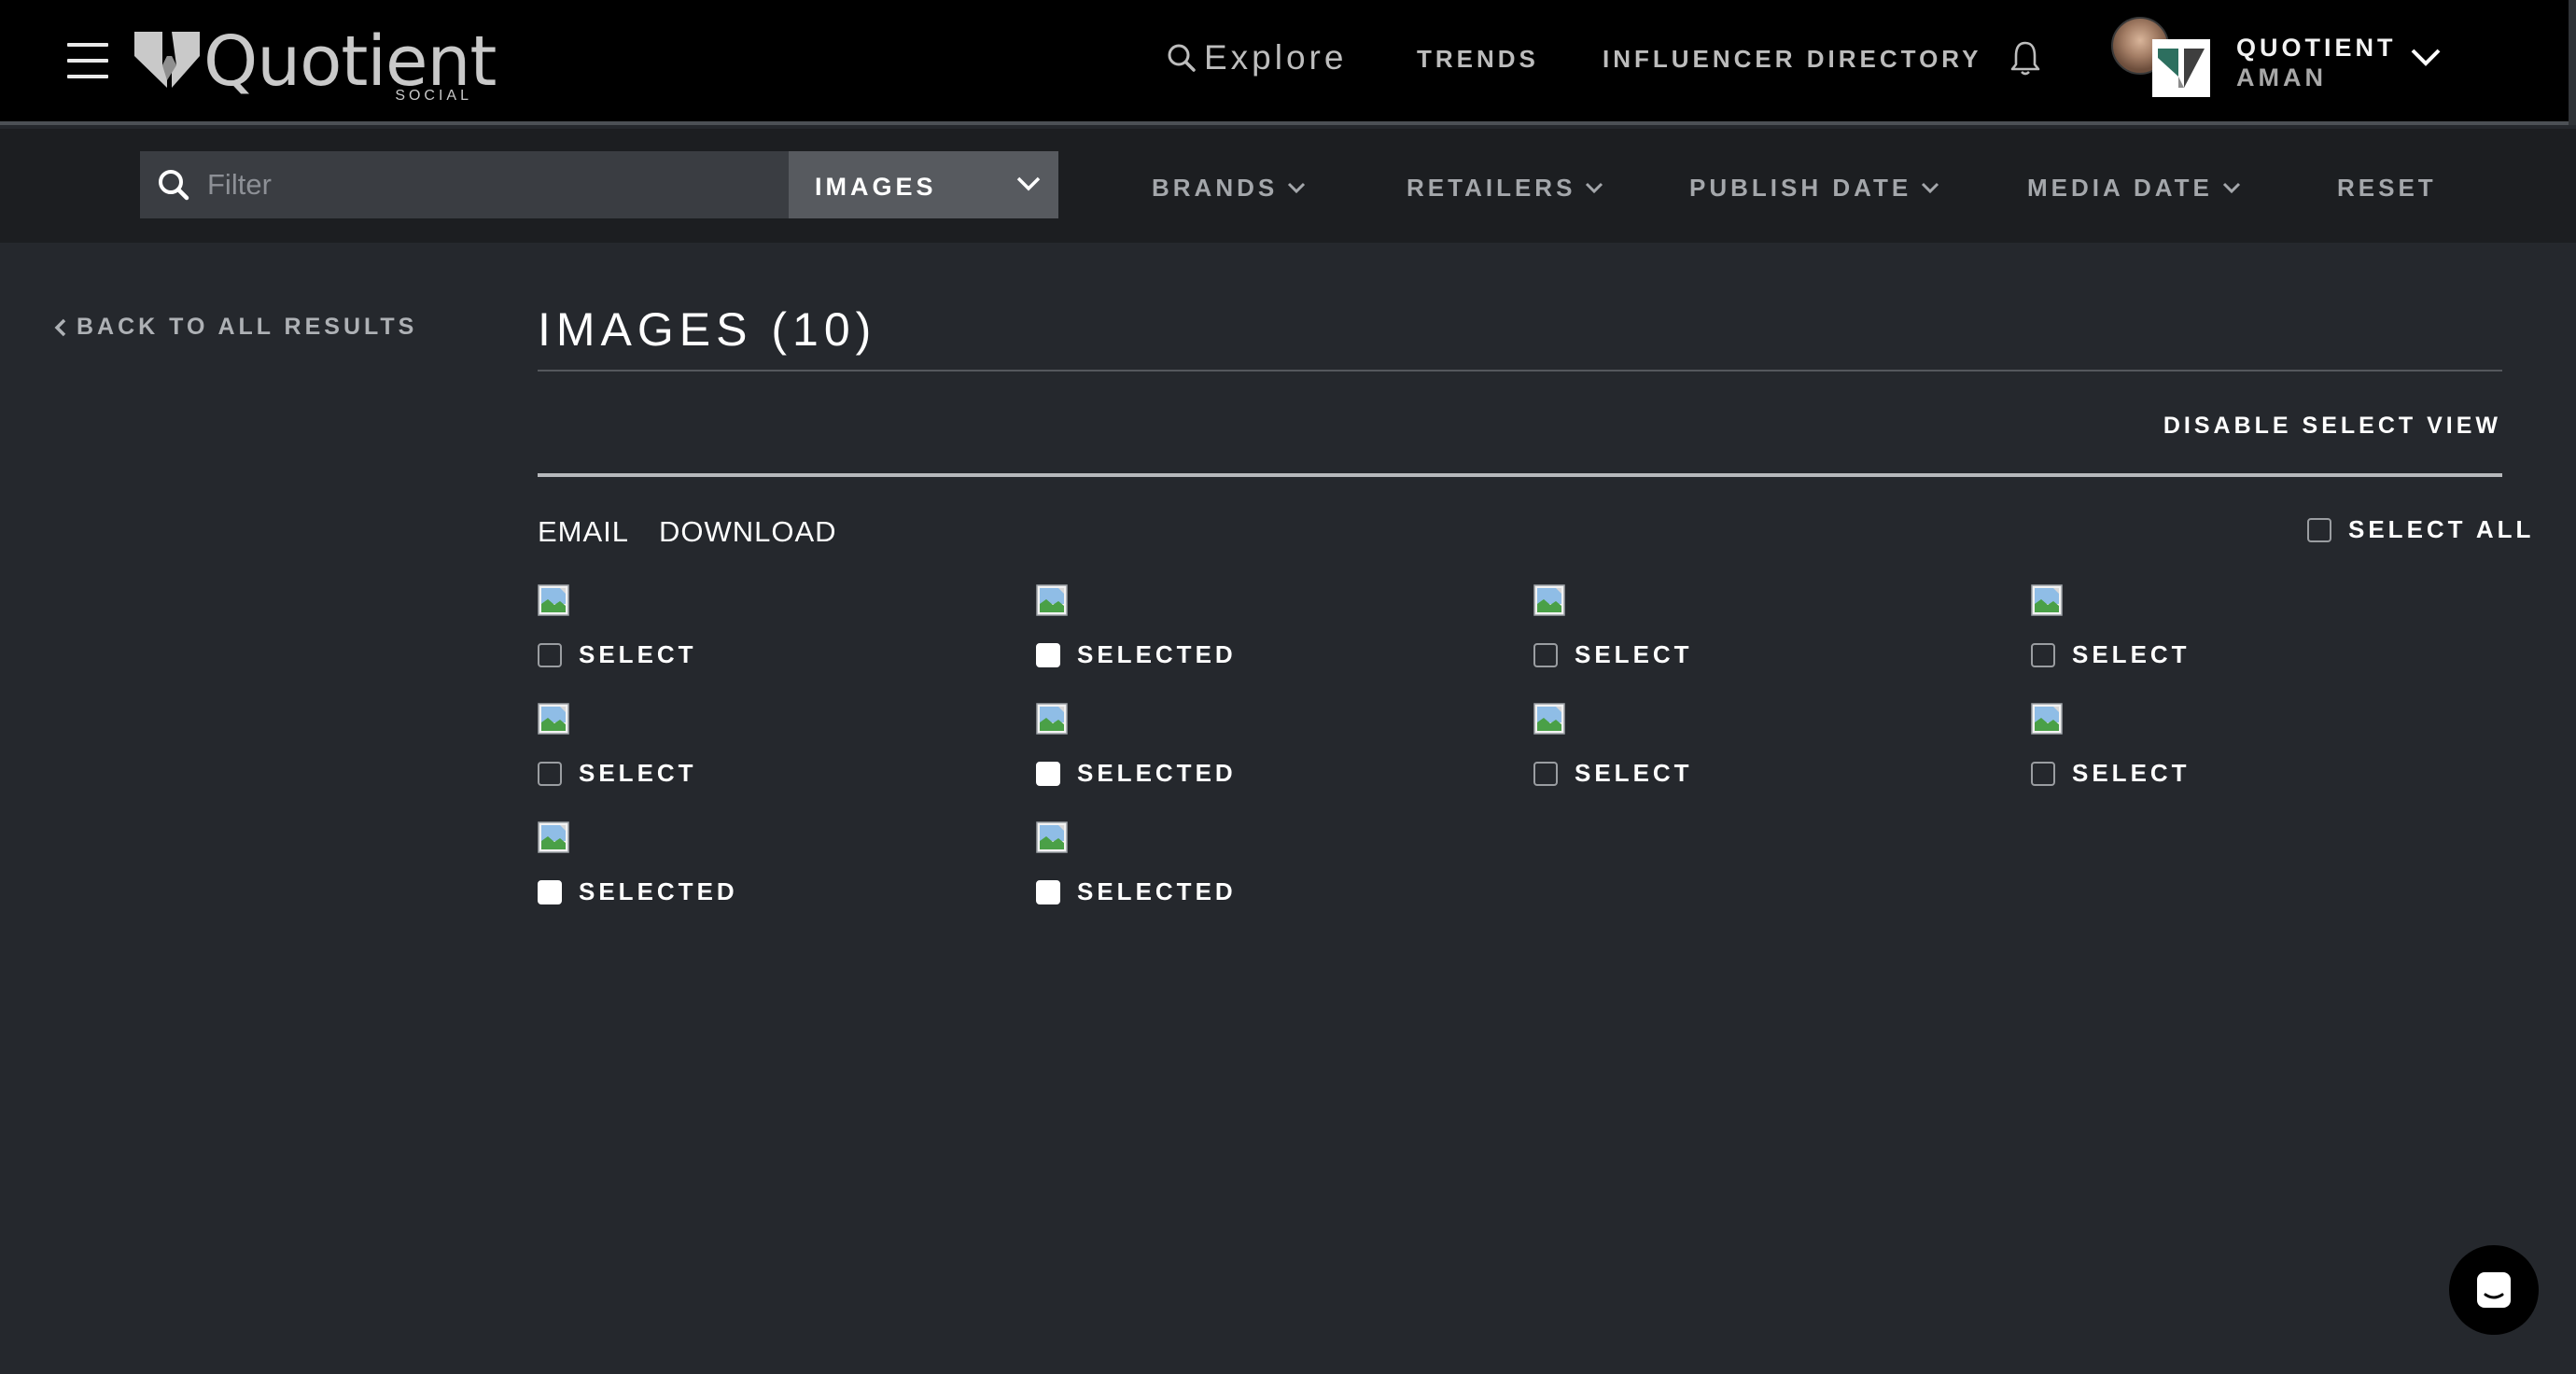  I want to click on filter-field, so click(464, 184).